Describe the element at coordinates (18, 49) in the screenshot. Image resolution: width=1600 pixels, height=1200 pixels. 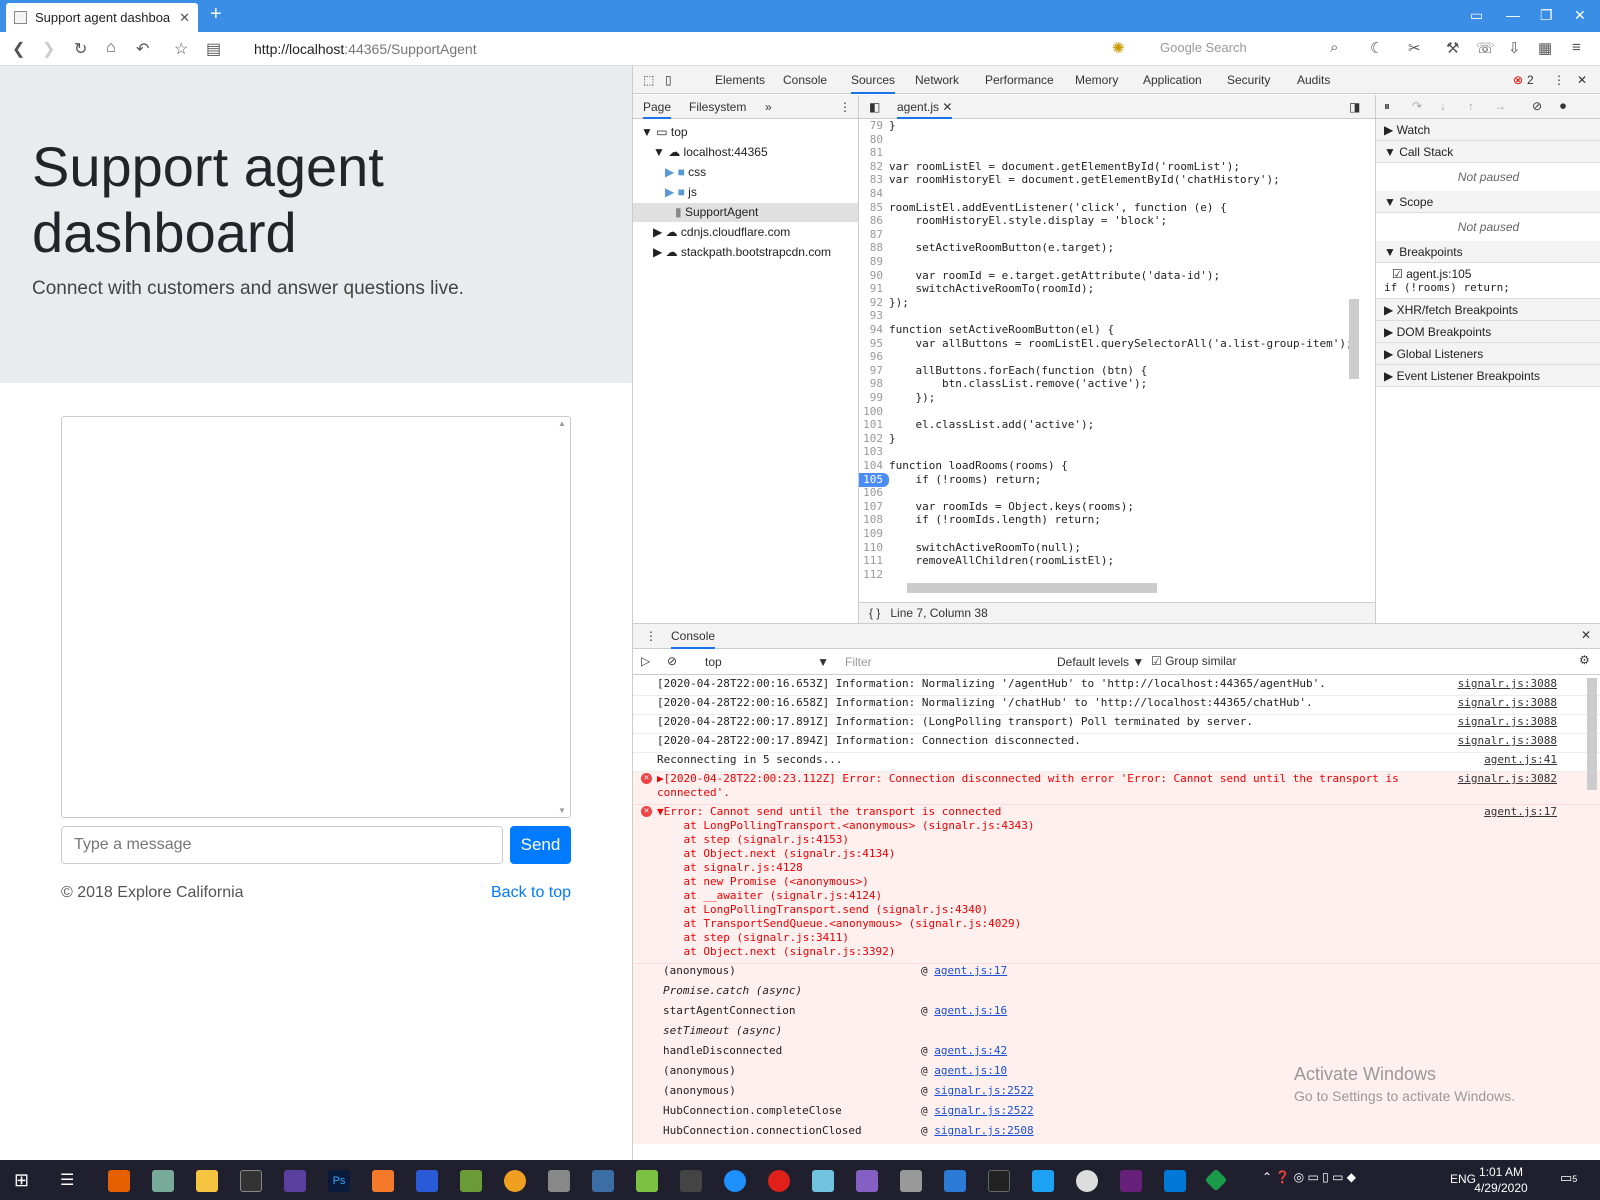
I see `back-icon: ❮` at that location.